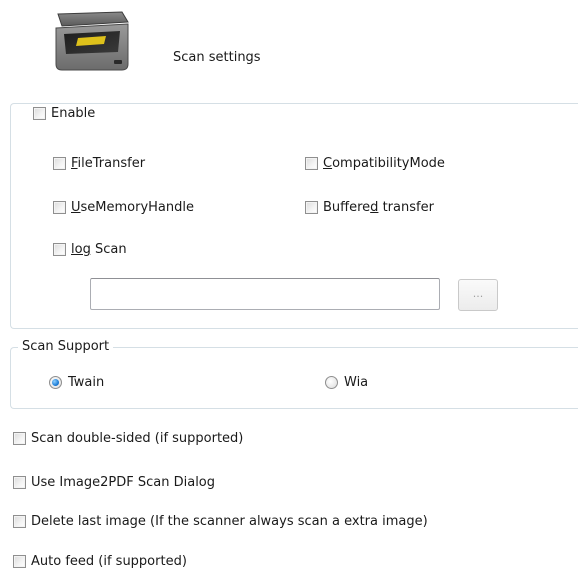 This screenshot has height=571, width=578. Describe the element at coordinates (123, 482) in the screenshot. I see `use-image2pdf-label: Use Image2PDF Scan Dialog` at that location.